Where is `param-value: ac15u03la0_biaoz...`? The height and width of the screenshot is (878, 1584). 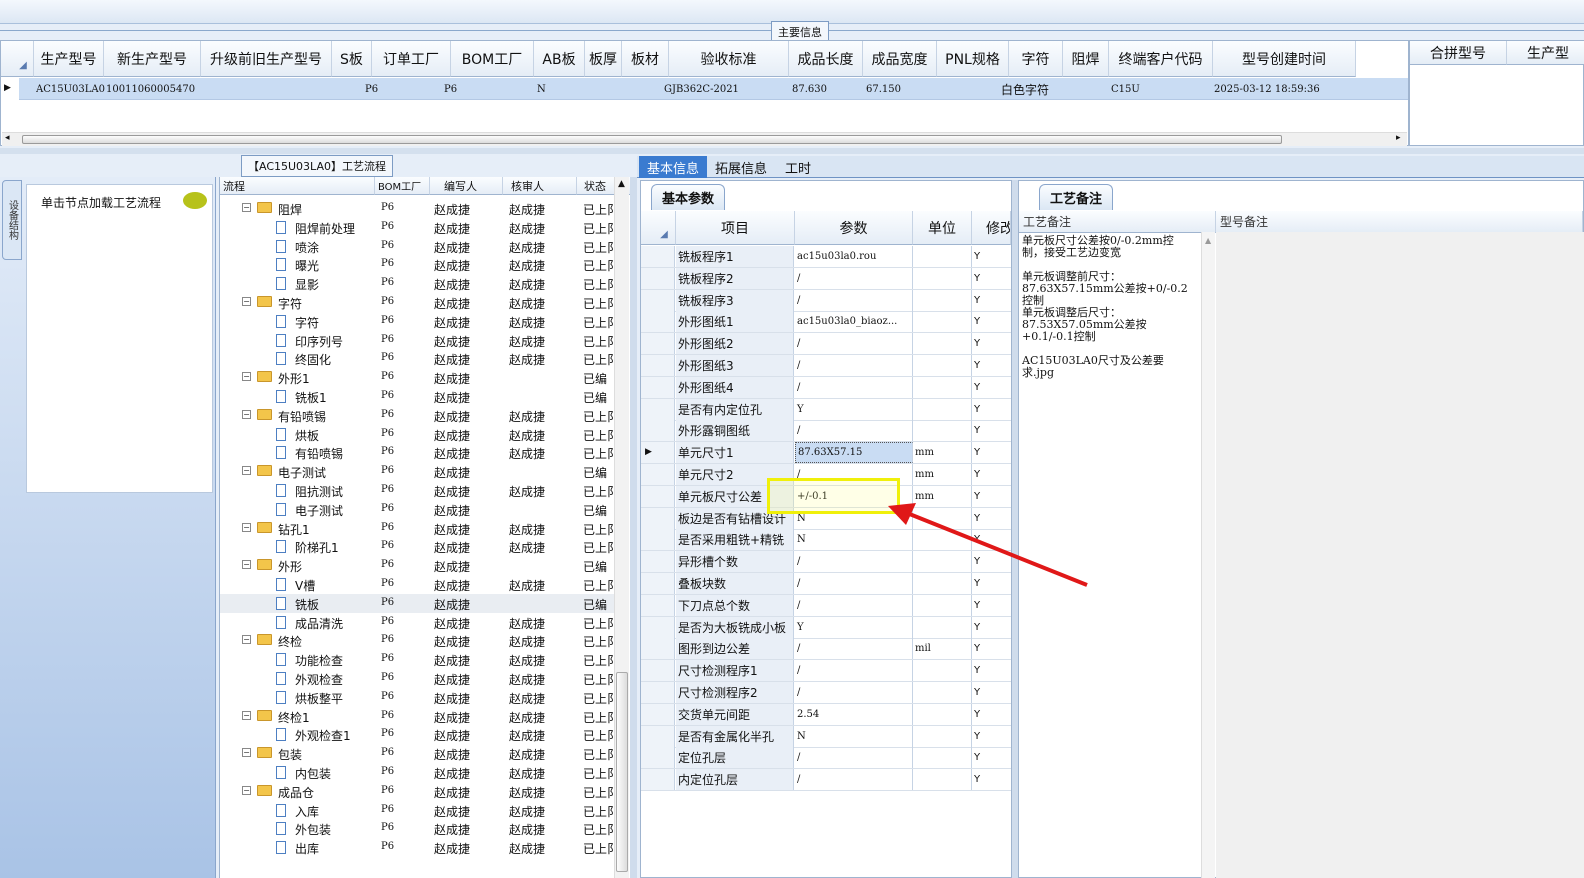
param-value: ac15u03la0_biaoz... is located at coordinates (854, 322).